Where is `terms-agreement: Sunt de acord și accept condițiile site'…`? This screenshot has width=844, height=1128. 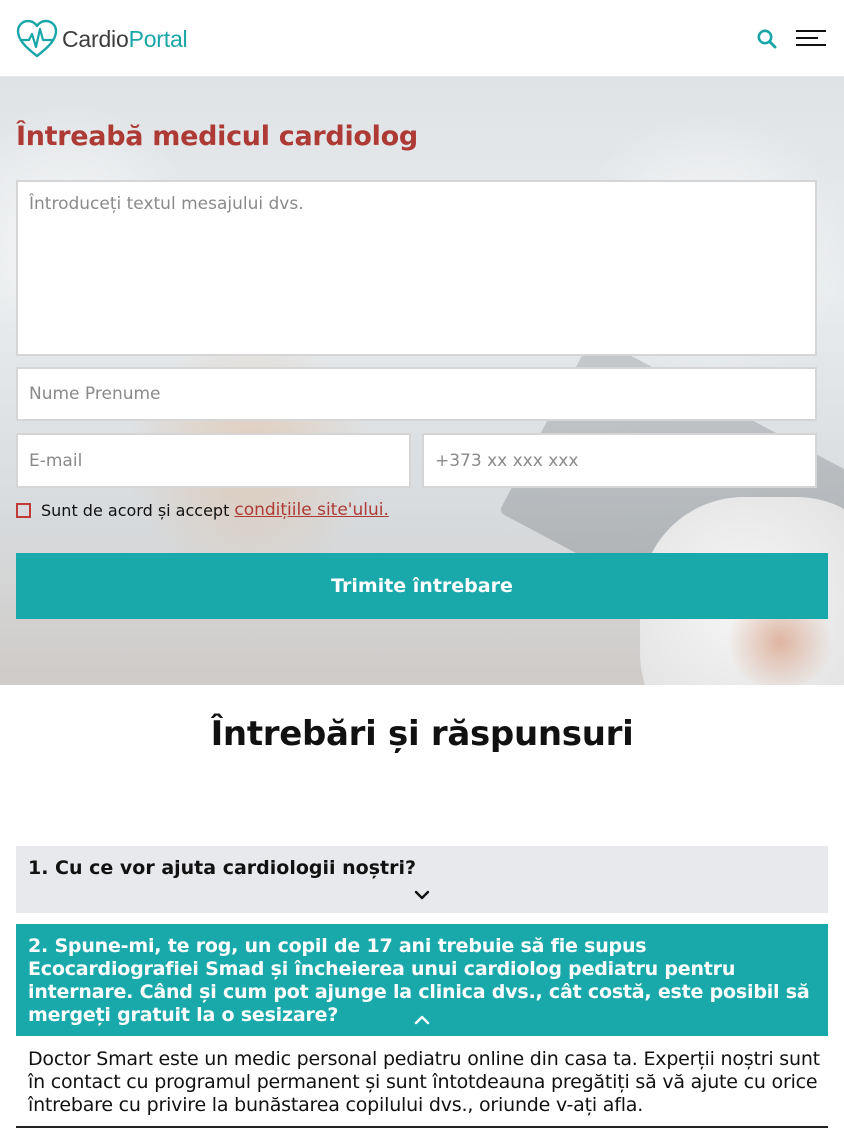 terms-agreement: Sunt de acord și accept condițiile site'… is located at coordinates (202, 510).